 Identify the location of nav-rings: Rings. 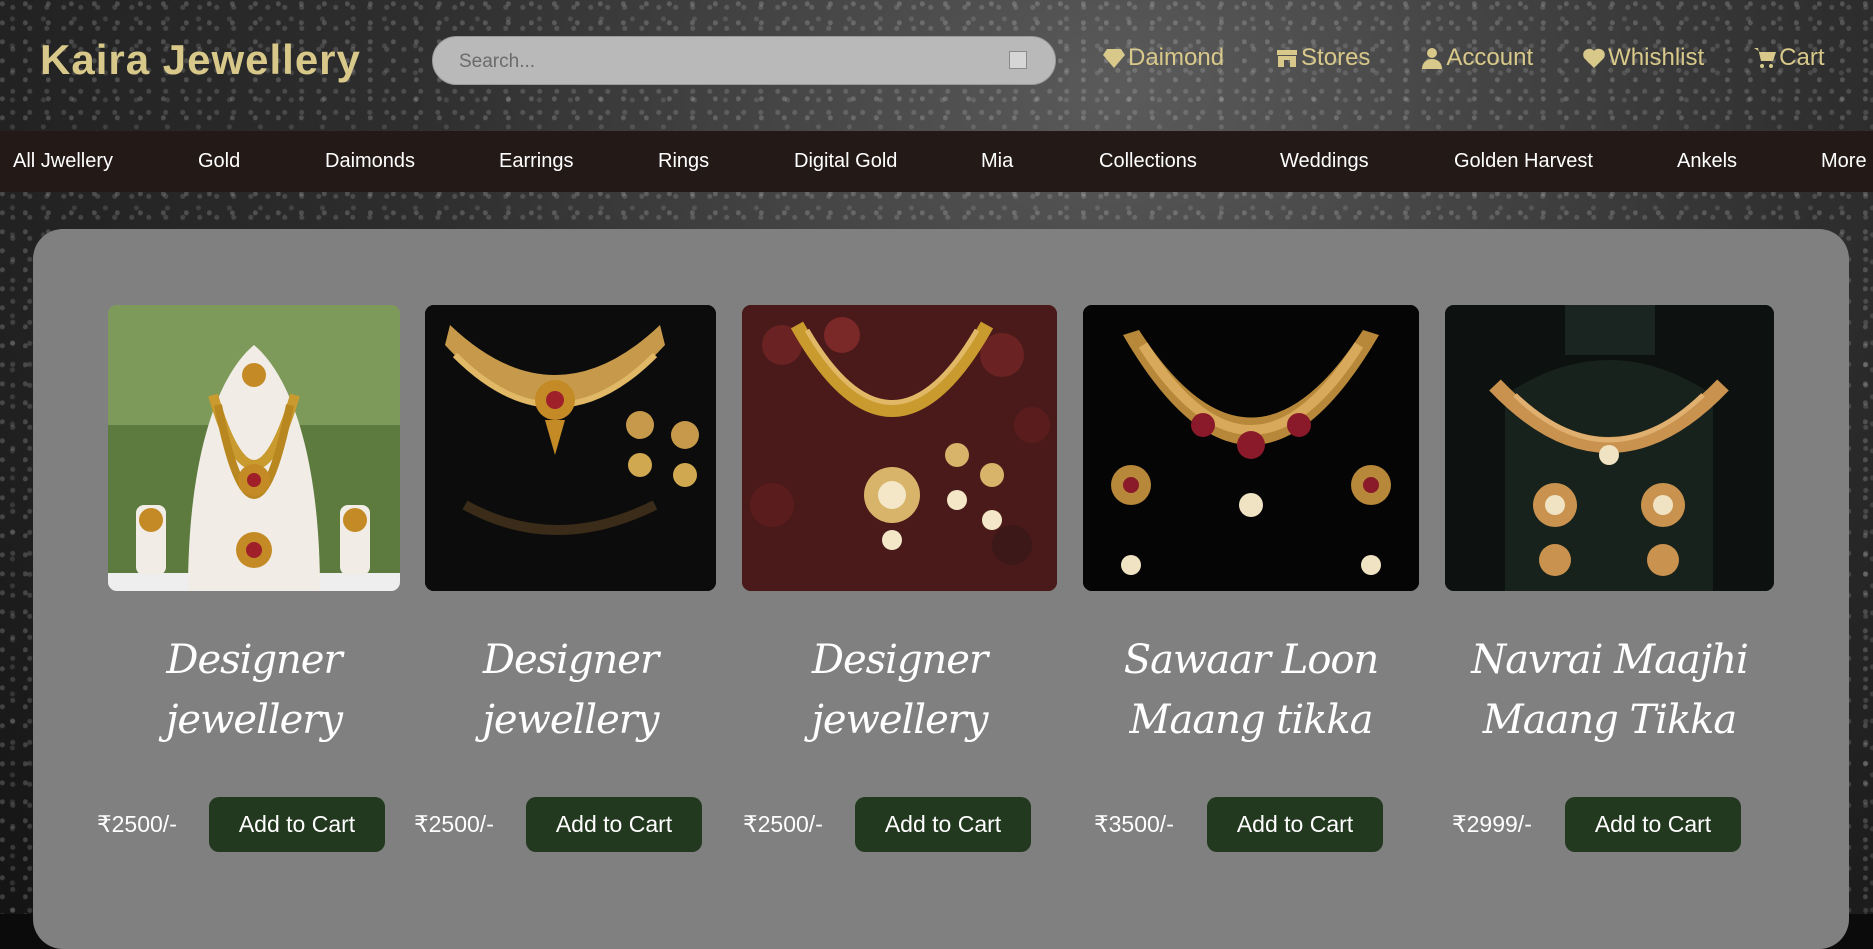
(683, 161).